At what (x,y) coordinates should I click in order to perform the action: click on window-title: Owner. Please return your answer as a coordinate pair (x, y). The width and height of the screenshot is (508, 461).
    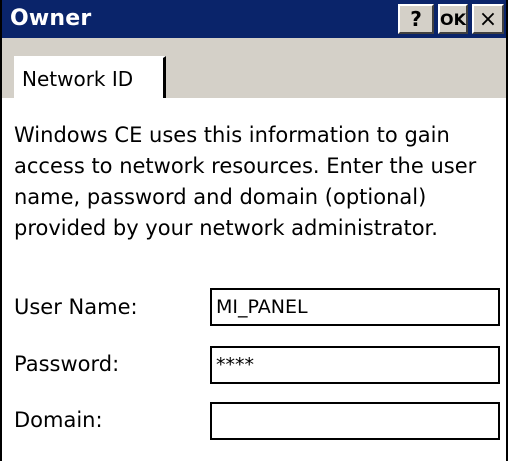
    Looking at the image, I should click on (51, 18).